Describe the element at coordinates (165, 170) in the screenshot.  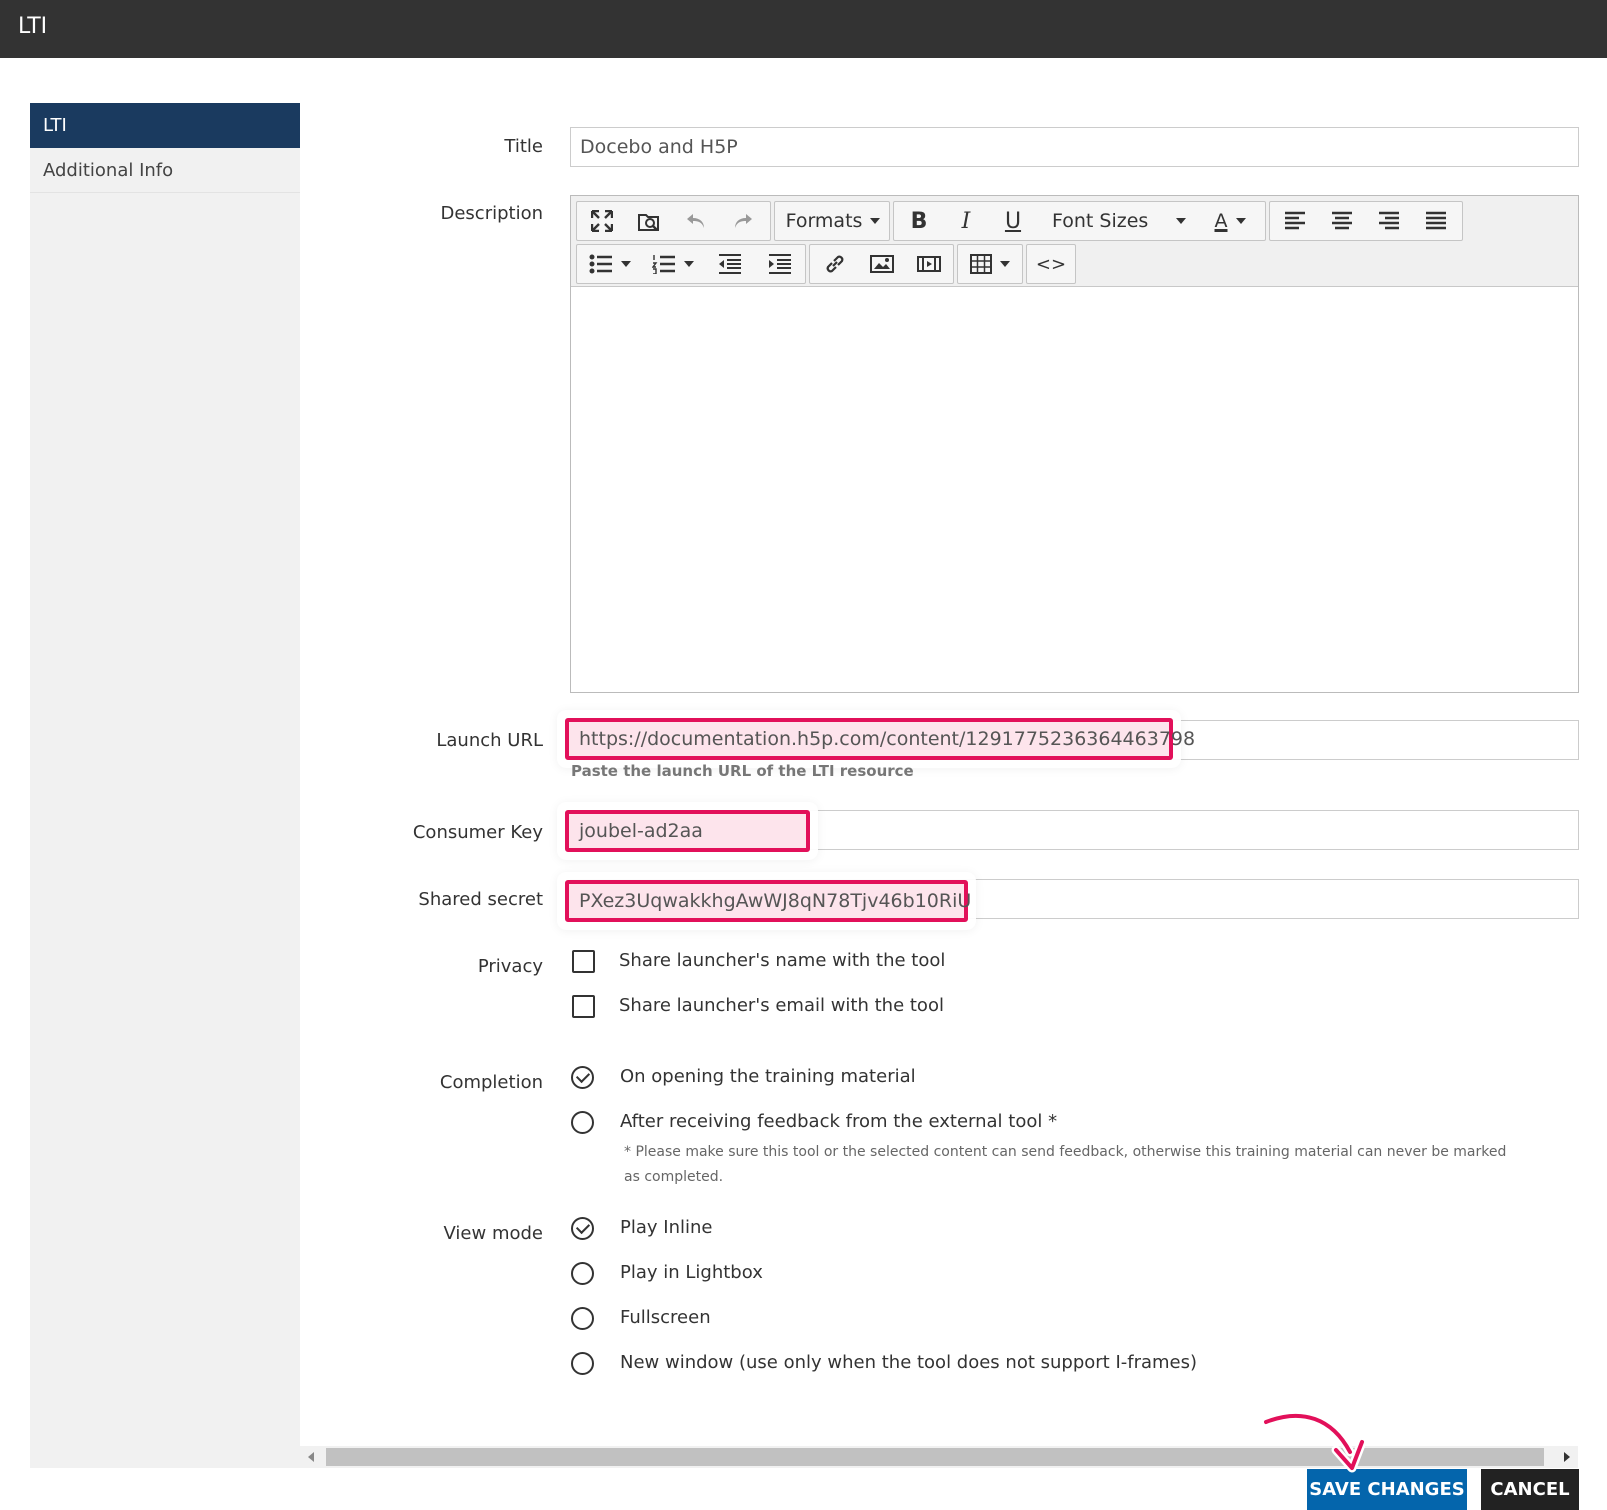
I see `sidebar-item-additional-info: Additional Info` at that location.